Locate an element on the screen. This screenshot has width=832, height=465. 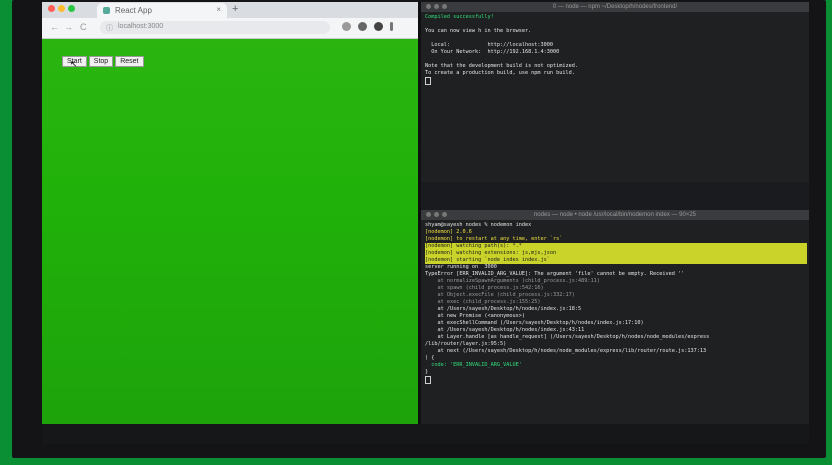
terminal-line: Local: http://localhost:3000 is located at coordinates (489, 45).